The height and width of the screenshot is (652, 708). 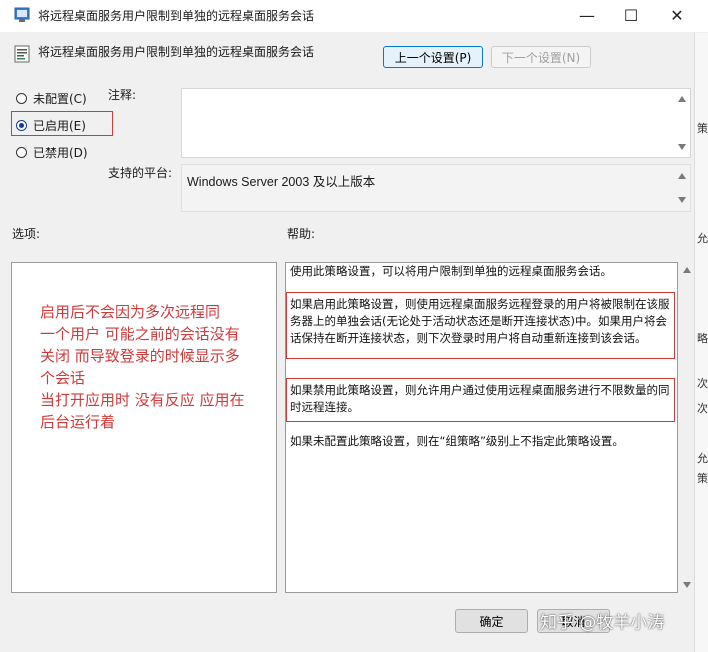 I want to click on radio-label: 未配置(C), so click(x=60, y=98).